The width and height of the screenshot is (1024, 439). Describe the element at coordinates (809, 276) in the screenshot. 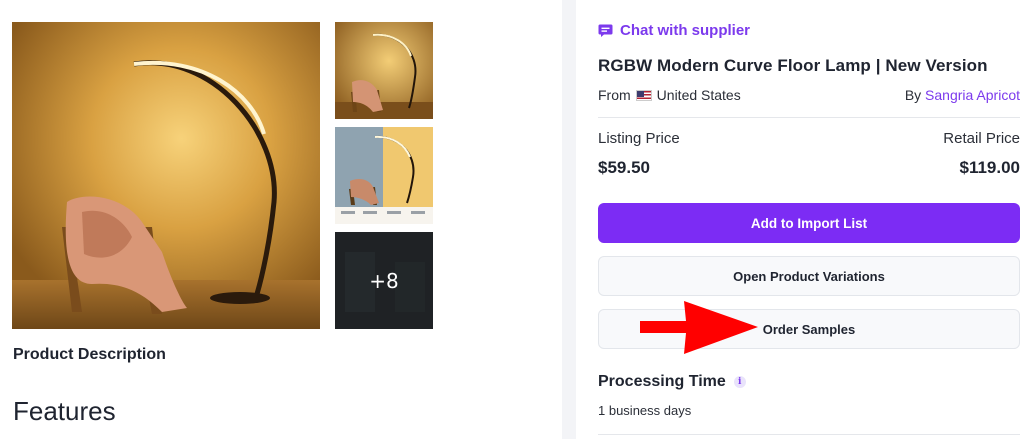

I see `open-product-variations-button: Open Product Variations` at that location.